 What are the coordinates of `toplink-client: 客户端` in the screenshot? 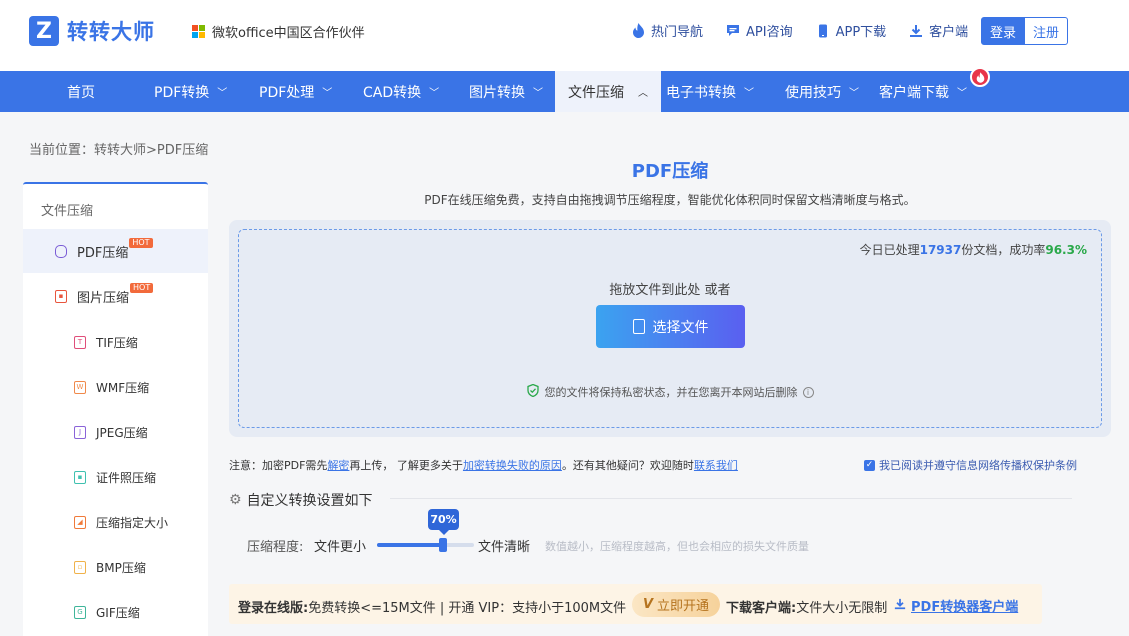 It's located at (938, 30).